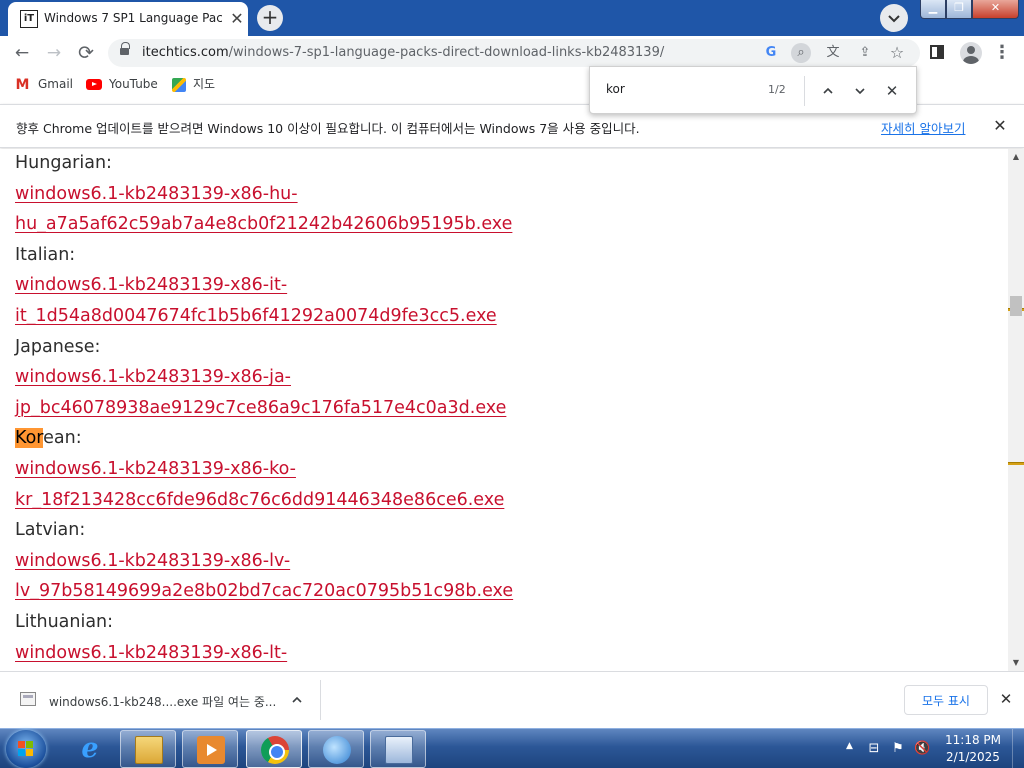 This screenshot has height=768, width=1024. I want to click on show-all-downloads-button: 모두 표시, so click(946, 700).